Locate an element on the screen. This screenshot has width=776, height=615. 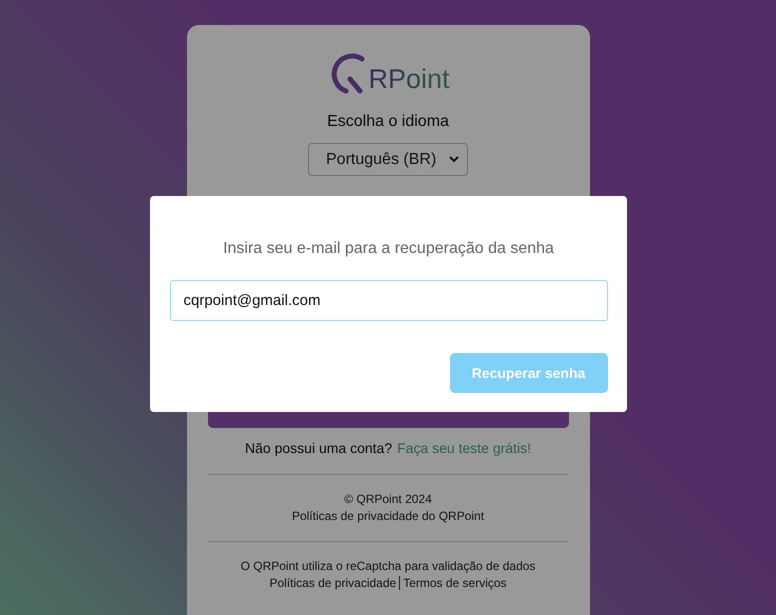
language-select: Português (BR) is located at coordinates (388, 159).